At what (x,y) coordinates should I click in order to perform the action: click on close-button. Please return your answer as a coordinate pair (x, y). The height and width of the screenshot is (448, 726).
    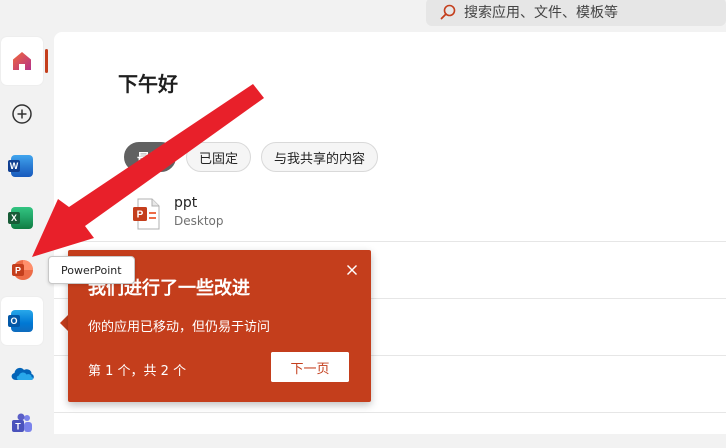
    Looking at the image, I should click on (352, 270).